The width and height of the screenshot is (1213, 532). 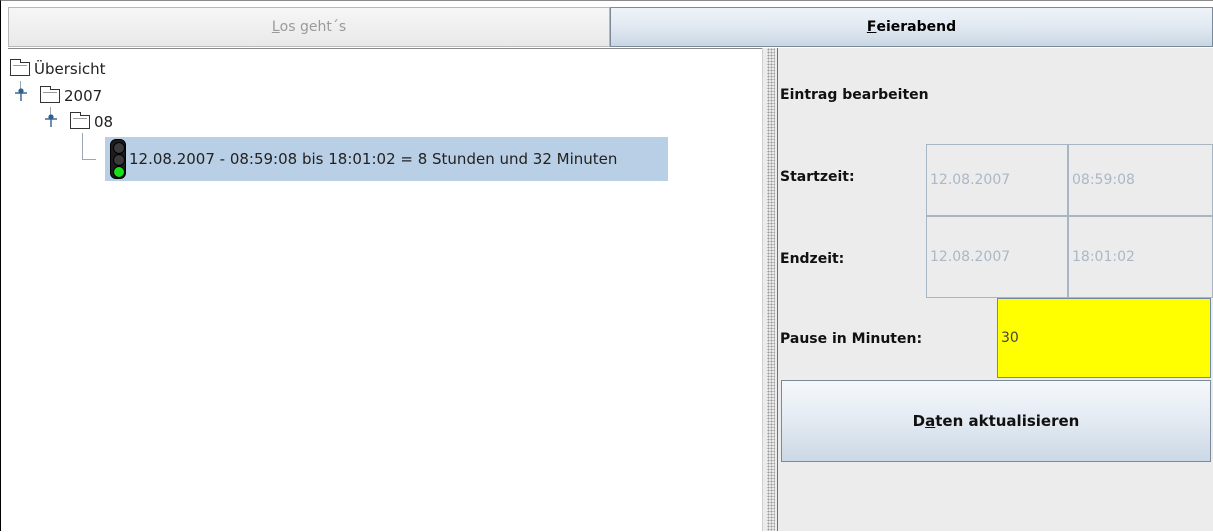 What do you see at coordinates (70, 69) in the screenshot?
I see `tree-node-label: Übersicht` at bounding box center [70, 69].